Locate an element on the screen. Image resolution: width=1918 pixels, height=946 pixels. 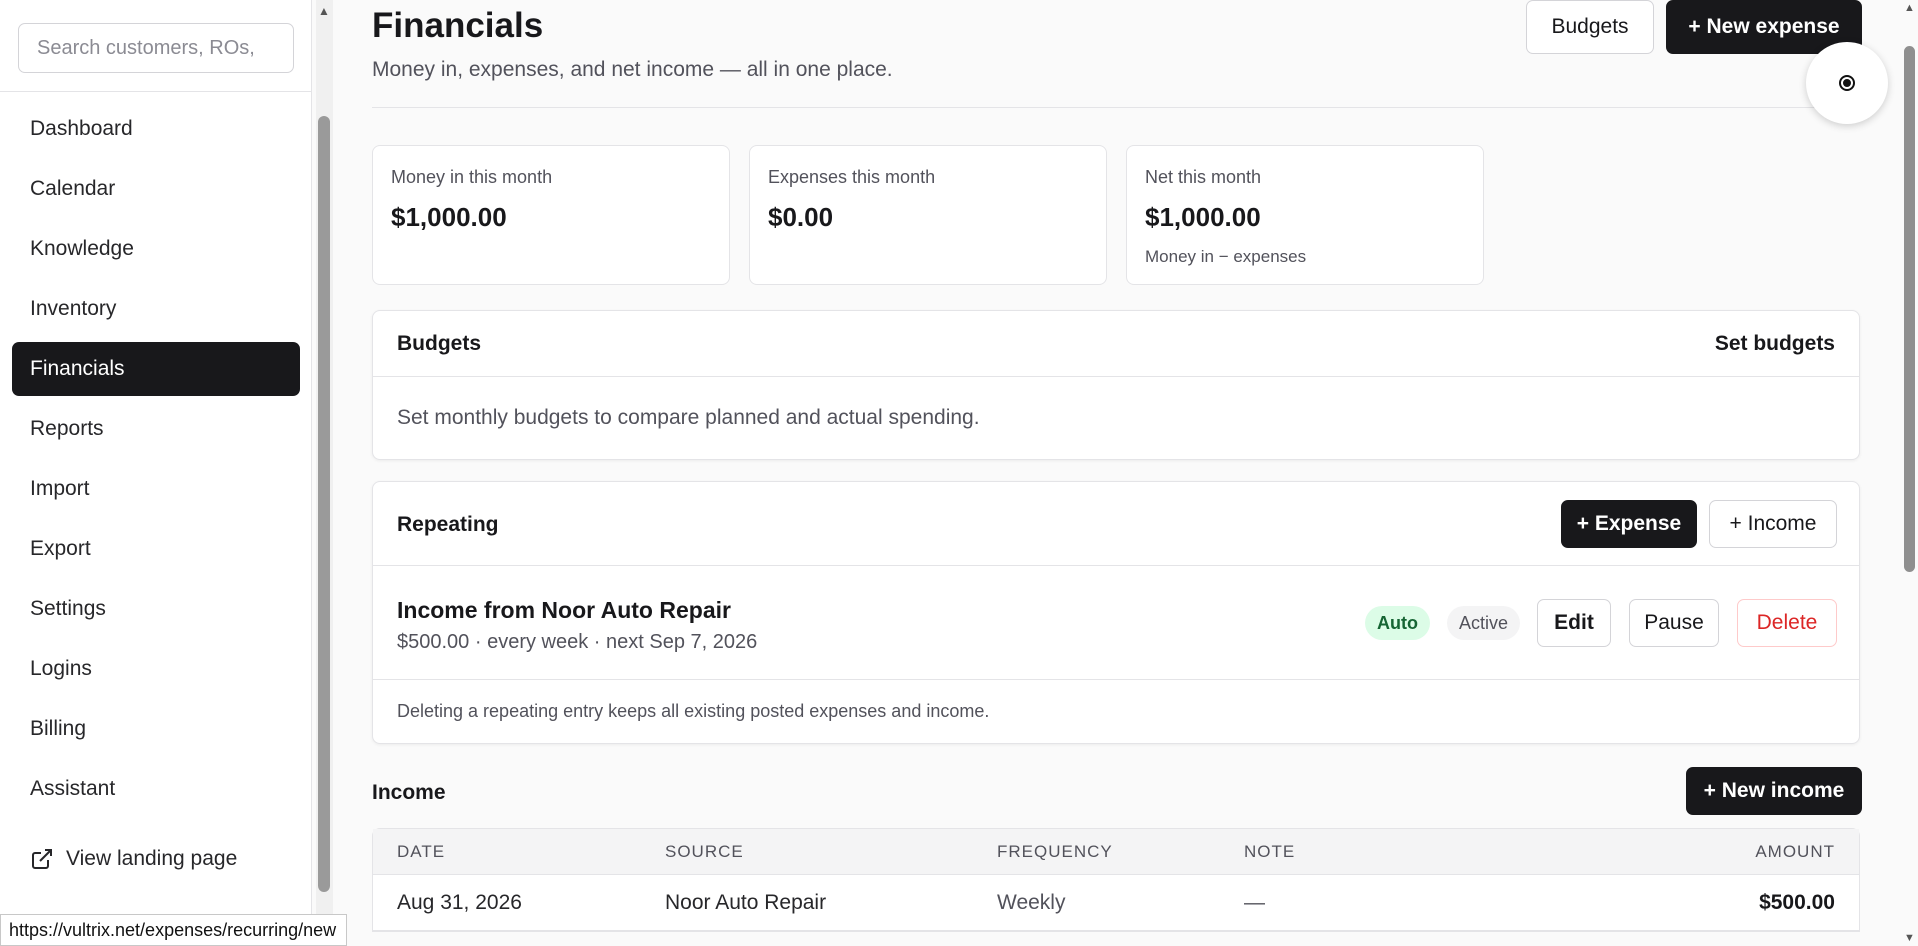
view-landing-page-link: View landing page is located at coordinates (133, 859).